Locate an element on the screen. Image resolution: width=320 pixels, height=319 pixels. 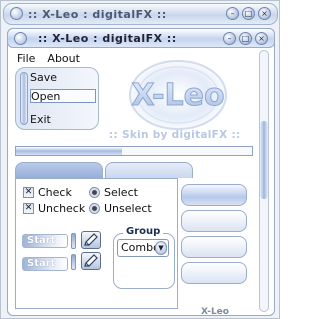
list-box: Save Open Exit is located at coordinates (57, 98).